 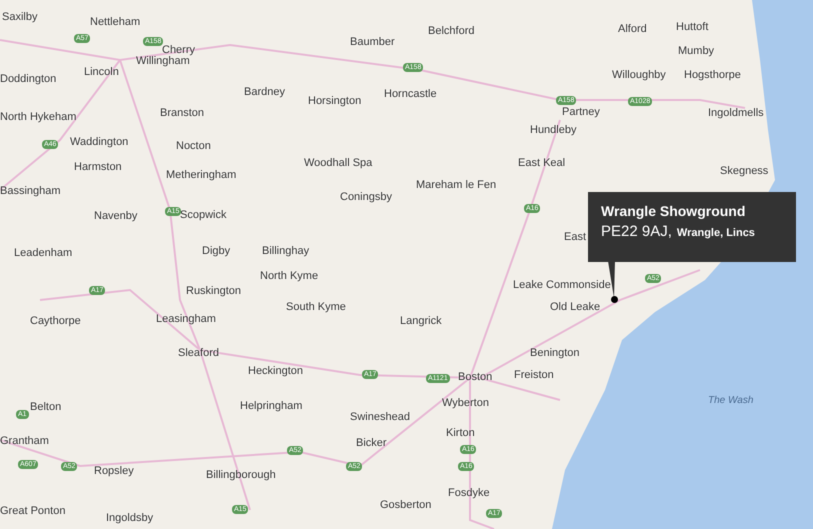 I want to click on place-label: Boston, so click(x=475, y=377).